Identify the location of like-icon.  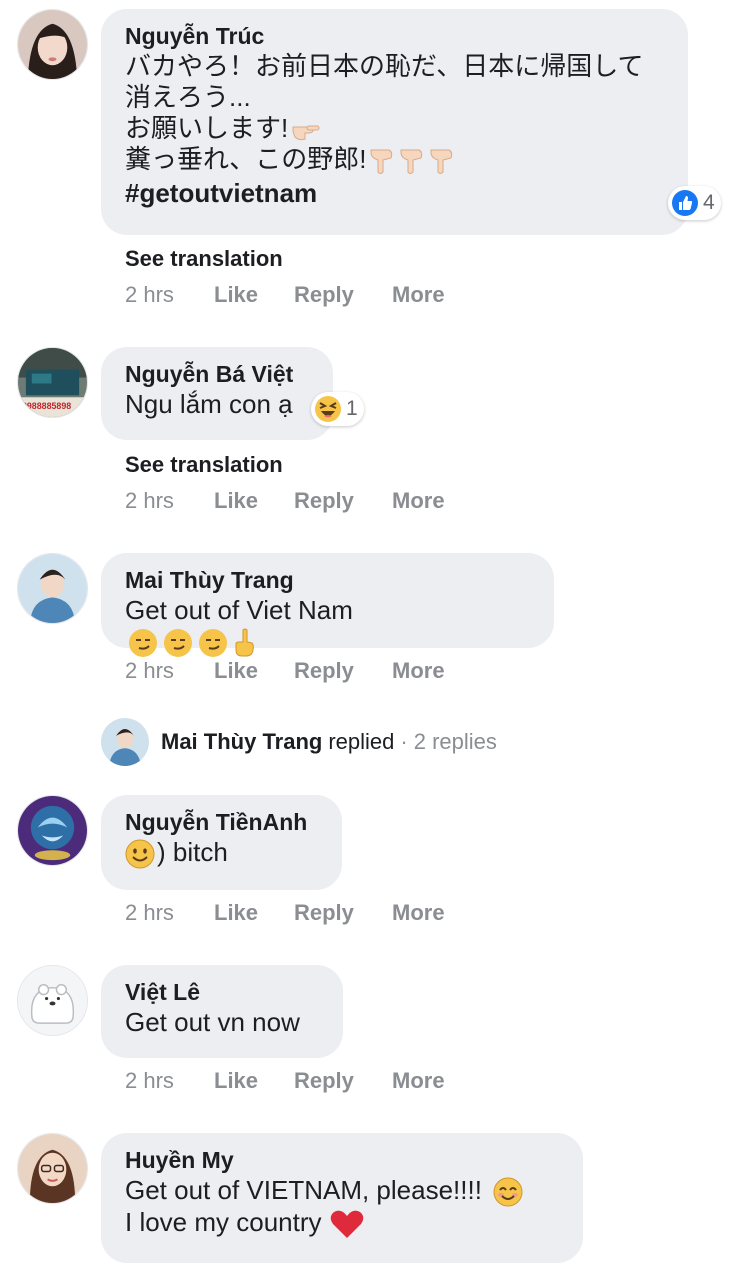
(685, 203).